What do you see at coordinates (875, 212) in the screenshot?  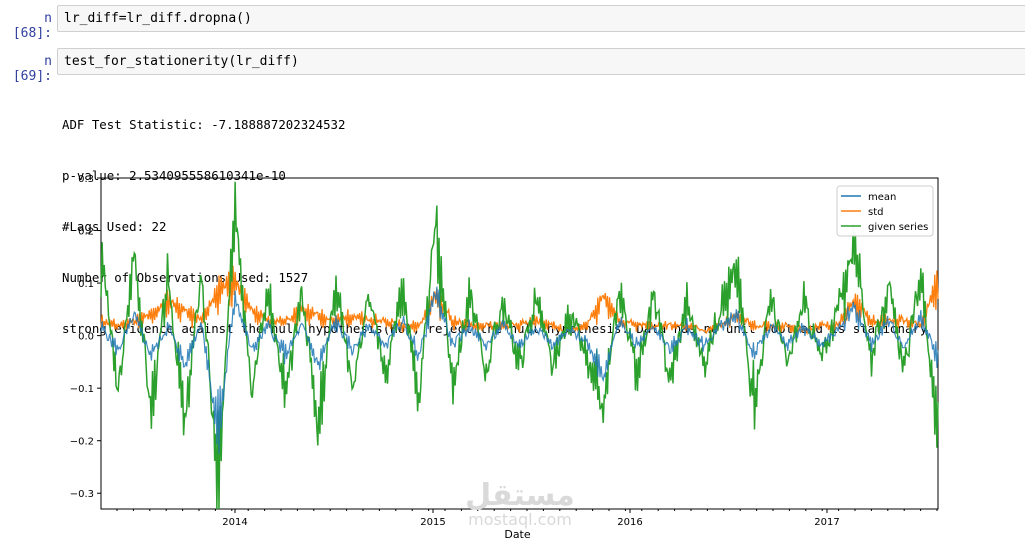 I see `legend-label: std` at bounding box center [875, 212].